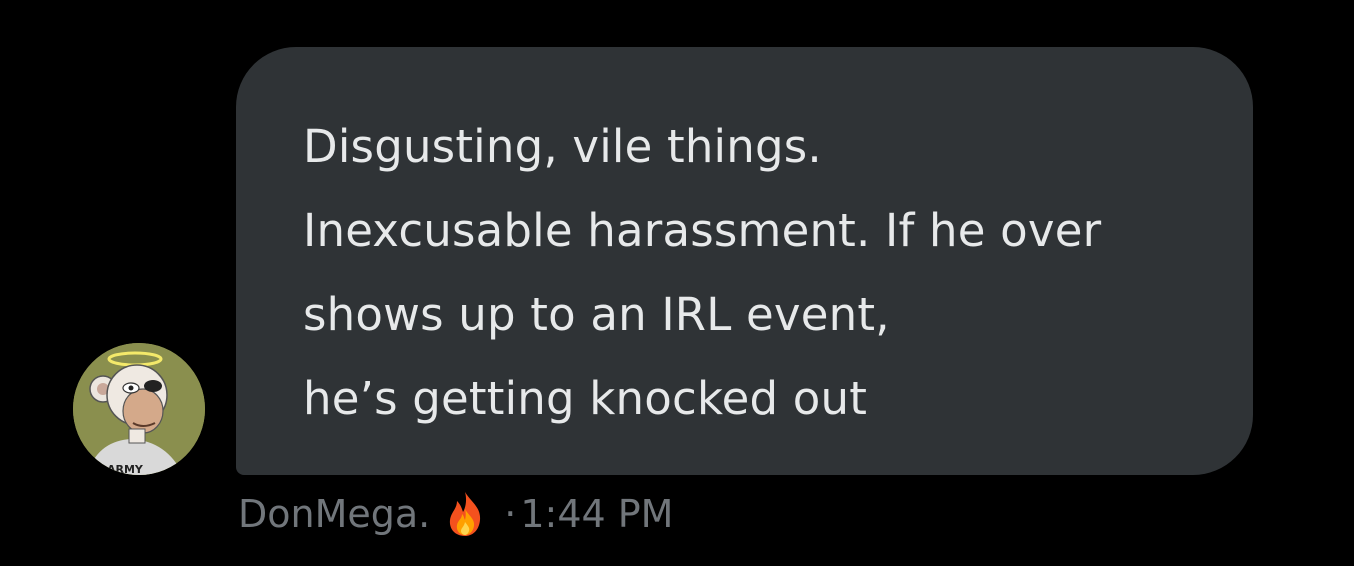  I want to click on message-meta: DonMega. · 1:44 PM, so click(455, 514).